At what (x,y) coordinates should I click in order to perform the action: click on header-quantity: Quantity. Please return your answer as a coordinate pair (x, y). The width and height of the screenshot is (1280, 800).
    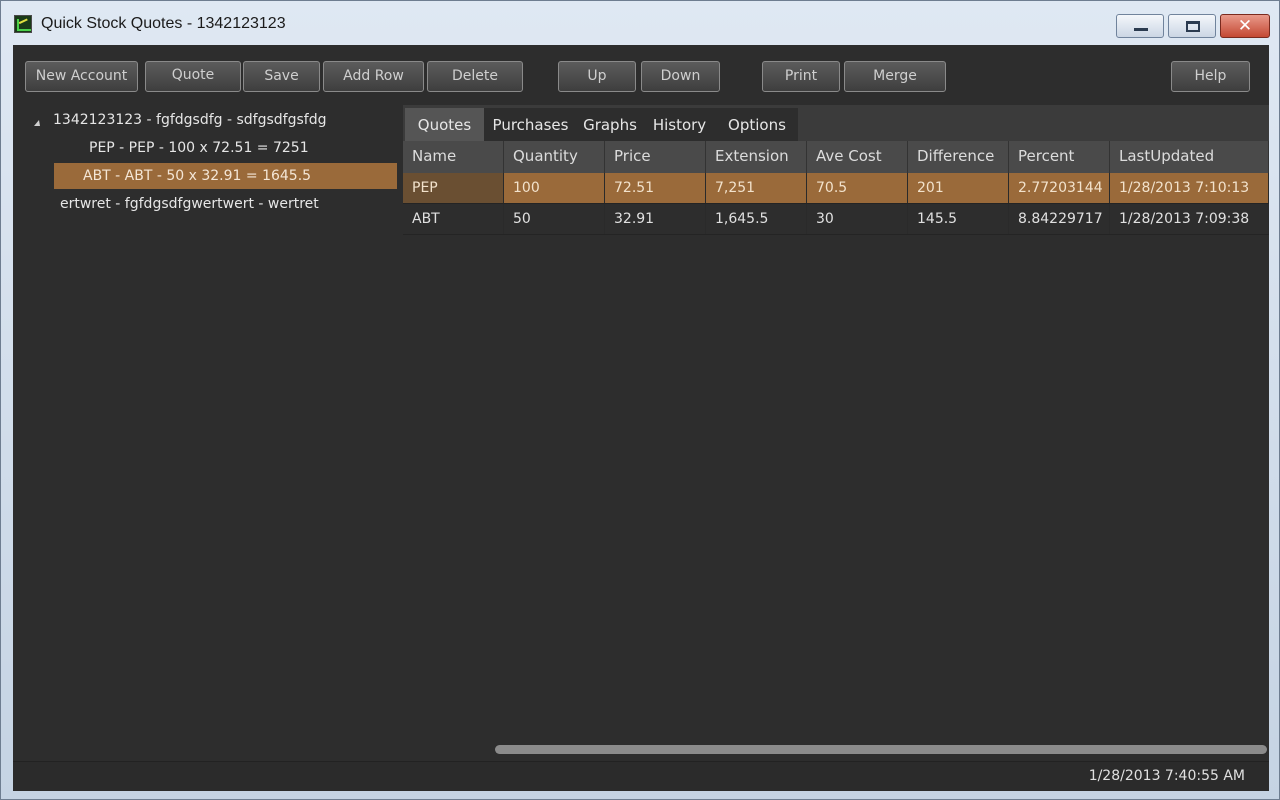
    Looking at the image, I should click on (554, 157).